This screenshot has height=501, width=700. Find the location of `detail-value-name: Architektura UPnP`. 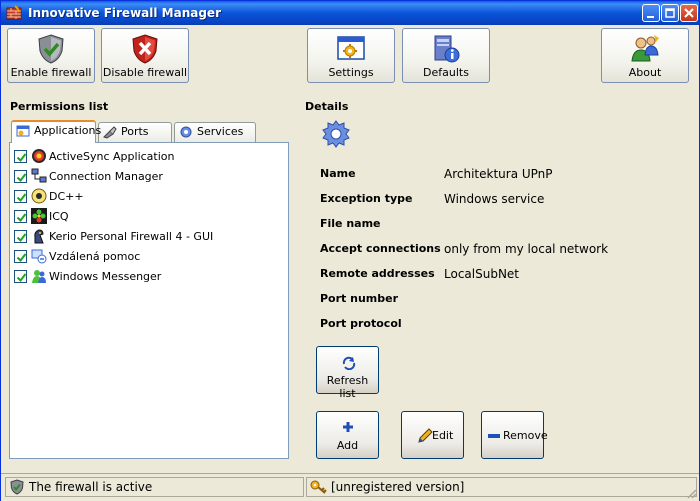

detail-value-name: Architektura UPnP is located at coordinates (498, 174).